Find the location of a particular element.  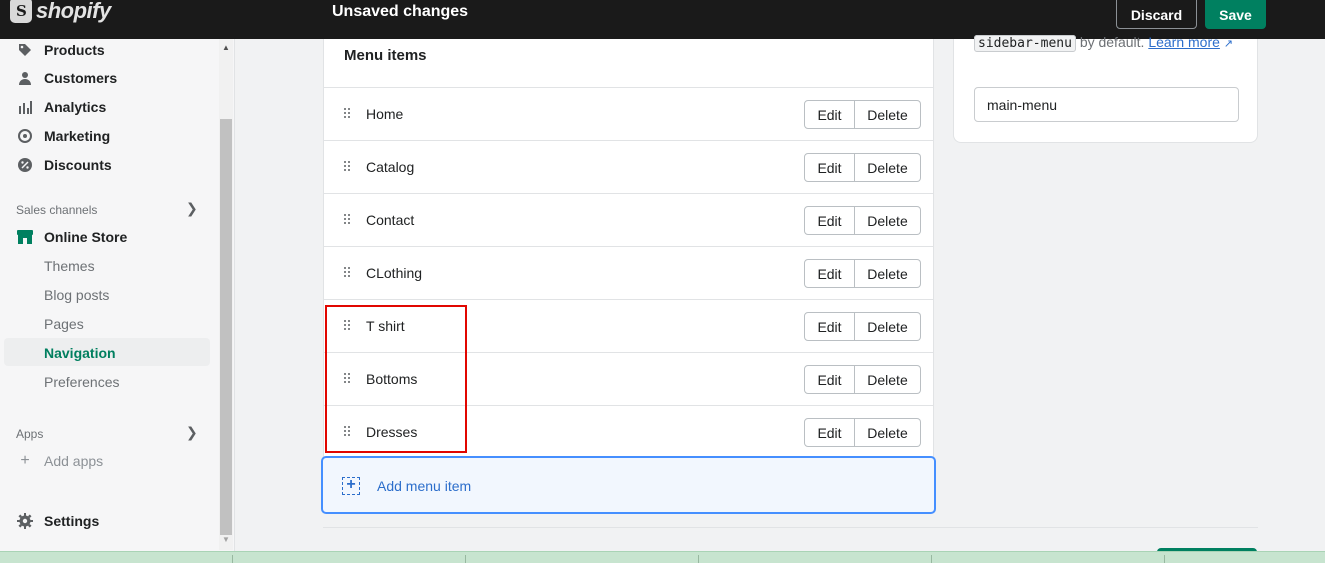

sidebar-item-label: Products is located at coordinates (74, 50).